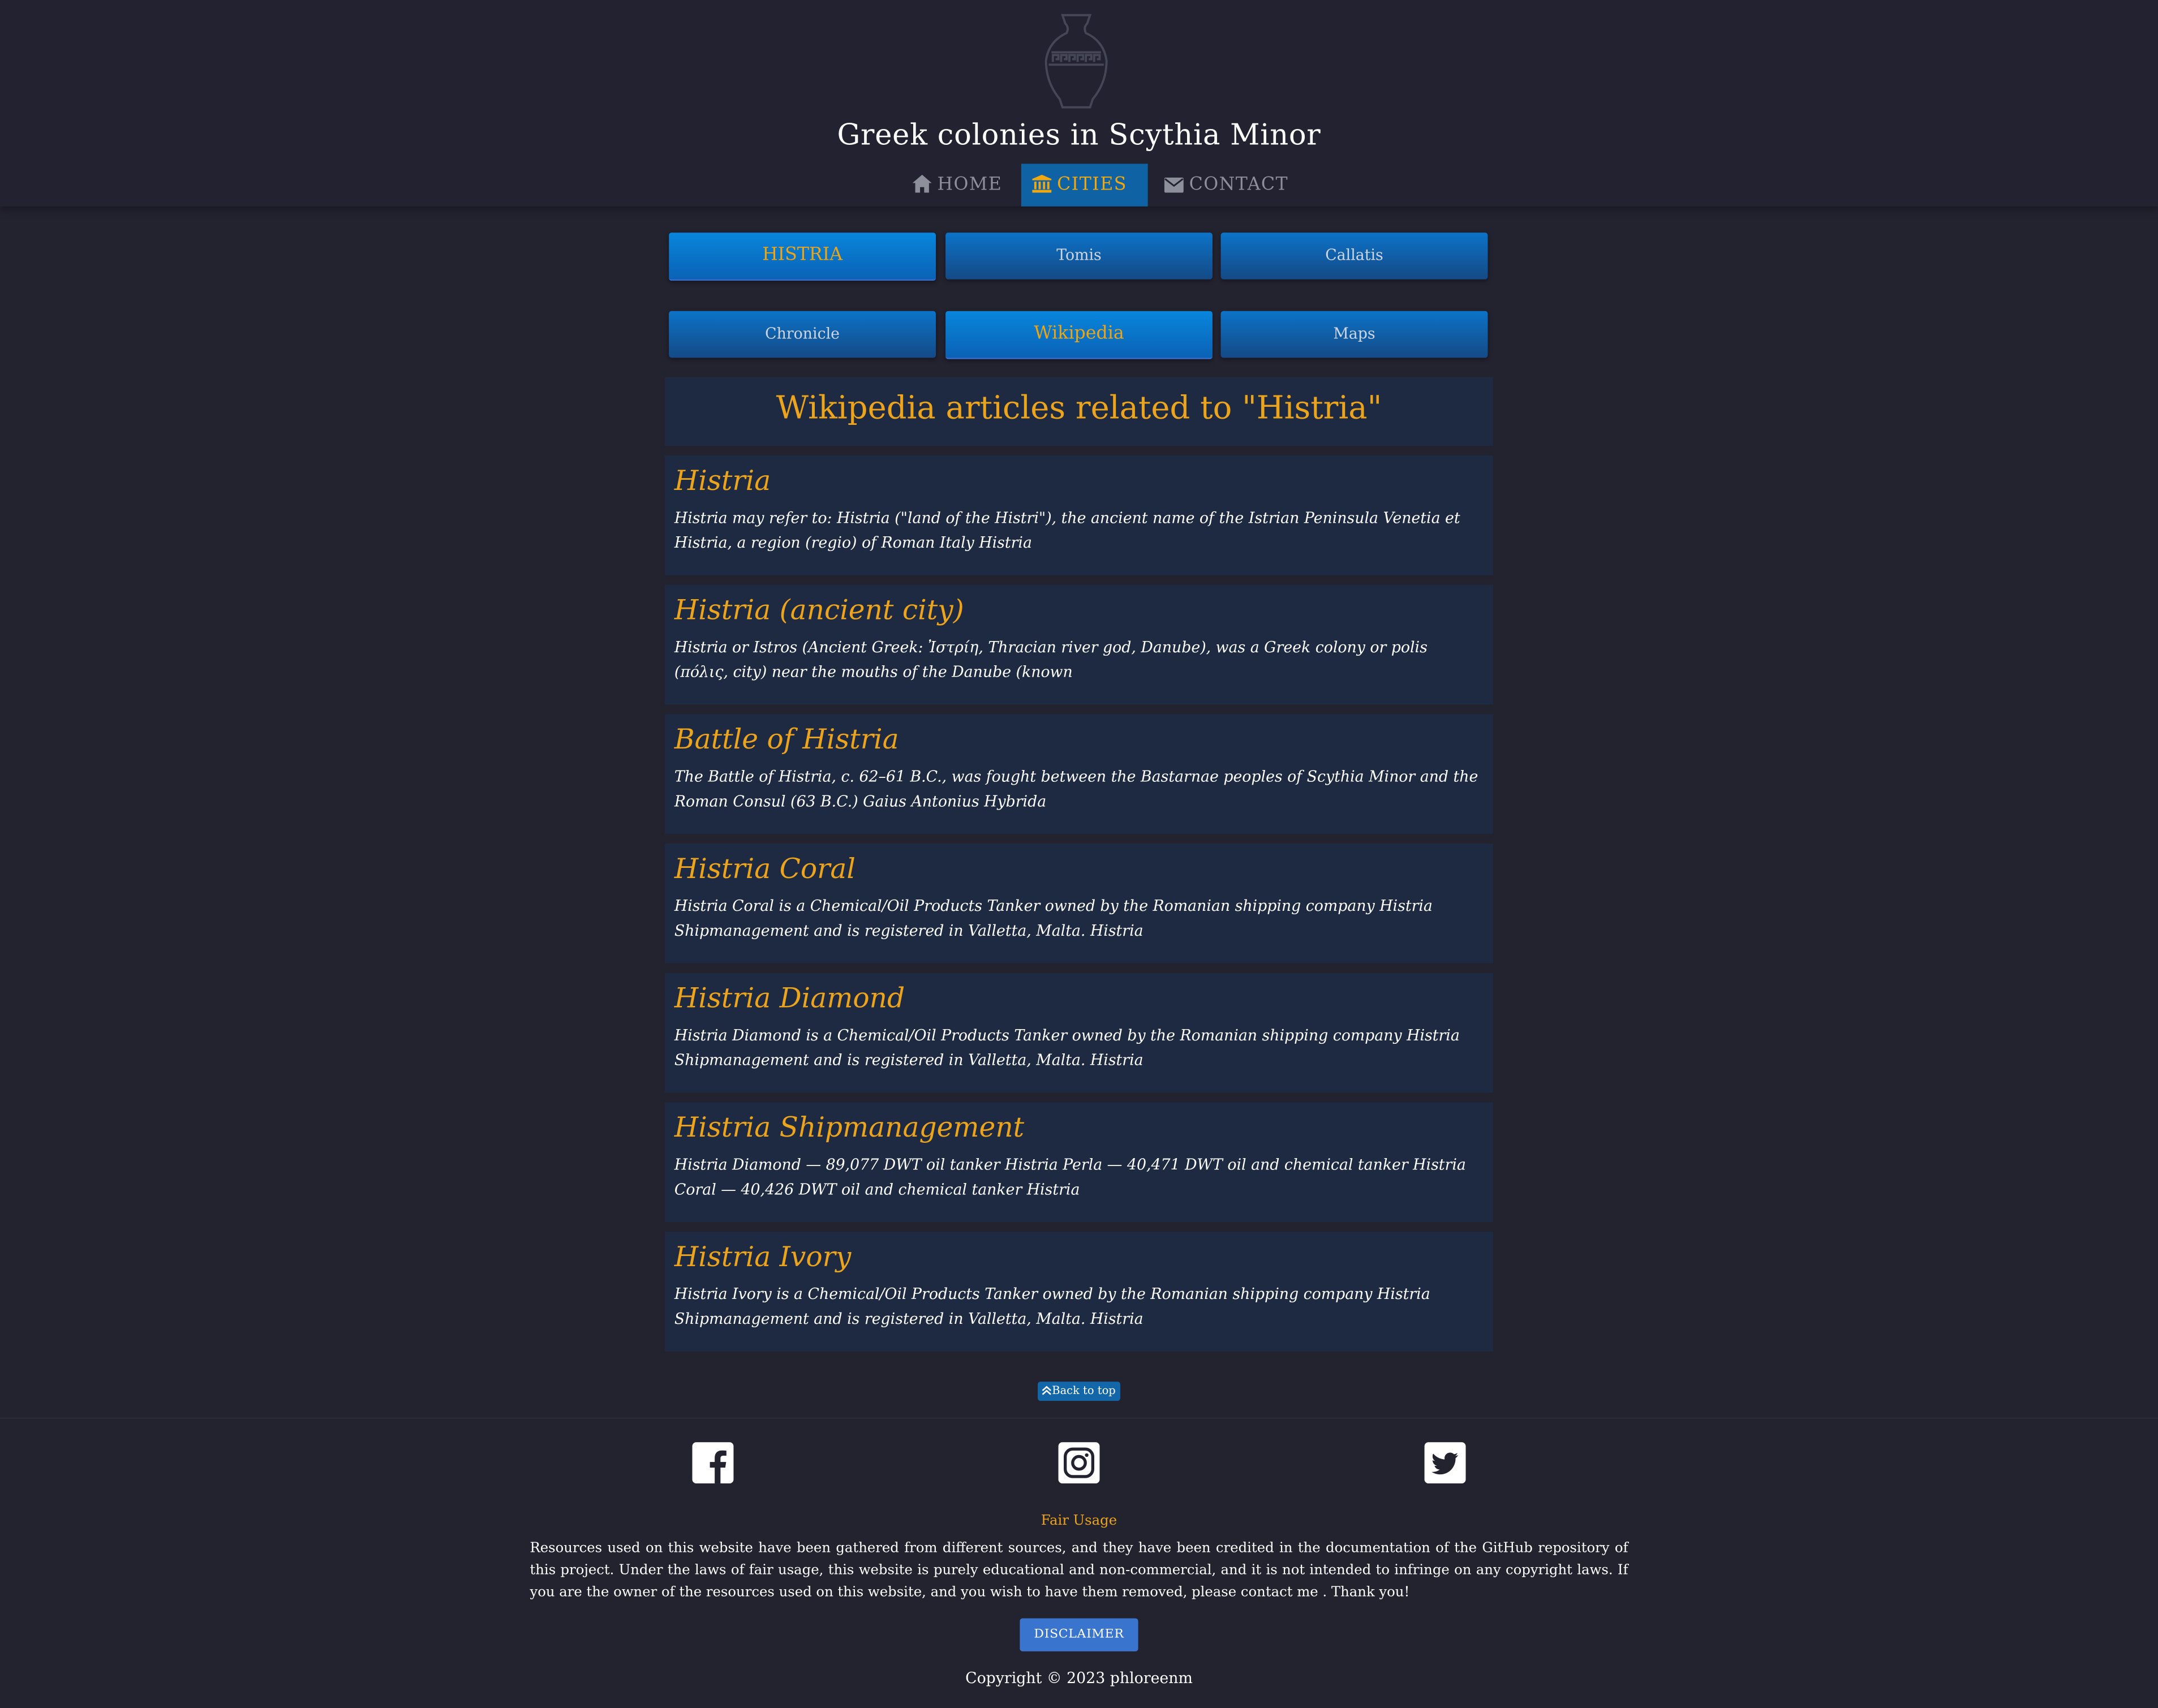 The height and width of the screenshot is (1708, 2158). I want to click on facebook-icon, so click(713, 1463).